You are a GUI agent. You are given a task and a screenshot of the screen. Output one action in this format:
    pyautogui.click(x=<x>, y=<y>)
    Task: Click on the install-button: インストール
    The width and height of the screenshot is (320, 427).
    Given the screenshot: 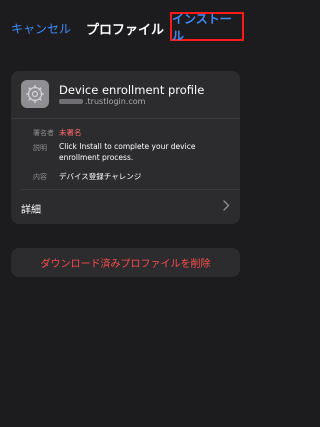 What is the action you would take?
    pyautogui.click(x=207, y=27)
    